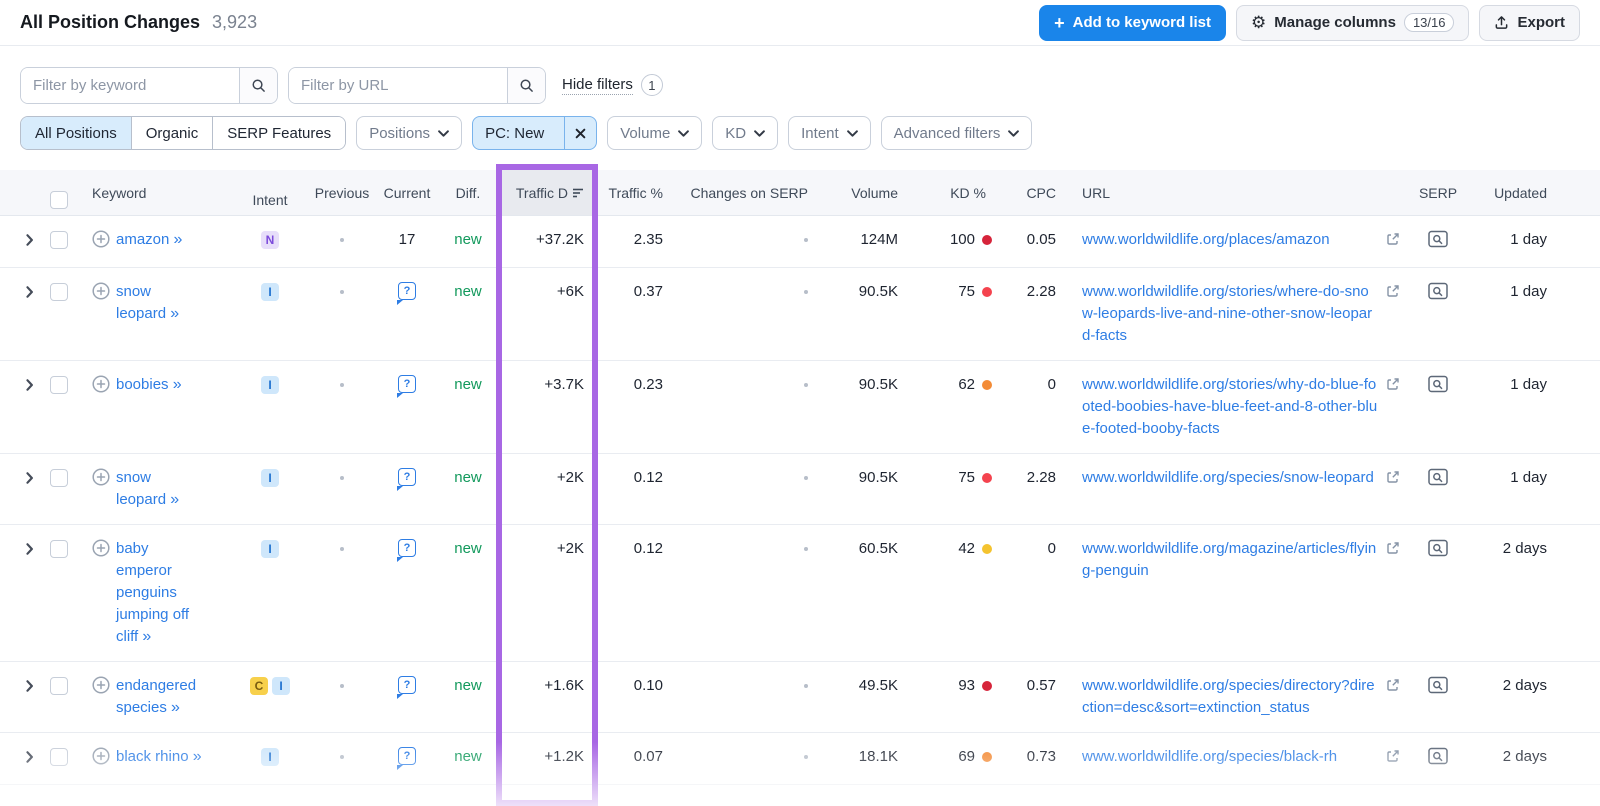 This screenshot has width=1600, height=806. What do you see at coordinates (951, 192) in the screenshot?
I see `header-kd: KD %` at bounding box center [951, 192].